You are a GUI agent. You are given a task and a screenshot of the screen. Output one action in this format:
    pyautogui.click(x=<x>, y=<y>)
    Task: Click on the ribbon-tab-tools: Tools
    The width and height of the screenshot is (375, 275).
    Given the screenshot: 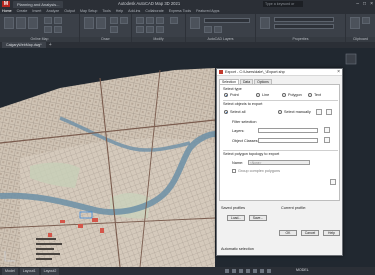 What is the action you would take?
    pyautogui.click(x=106, y=11)
    